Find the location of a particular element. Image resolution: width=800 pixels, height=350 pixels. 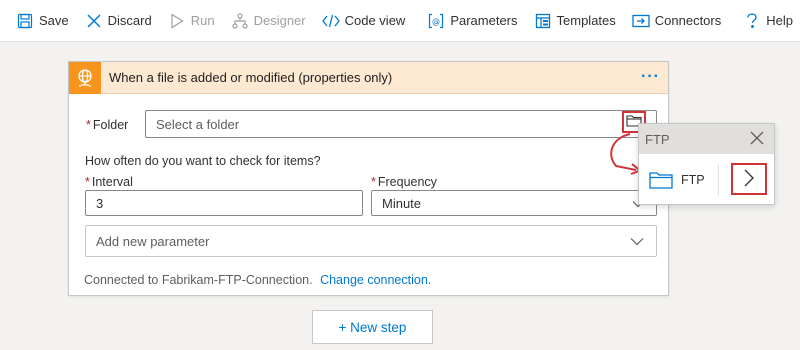

help-label: Help is located at coordinates (779, 20).